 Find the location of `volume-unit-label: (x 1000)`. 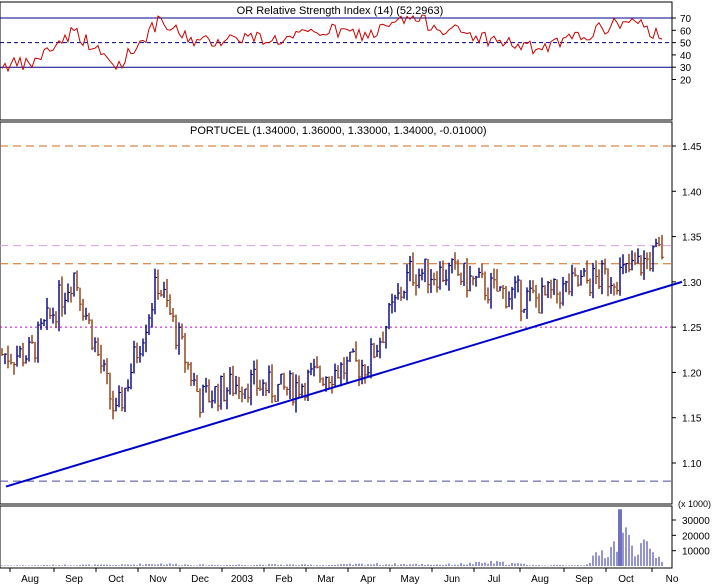

volume-unit-label: (x 1000) is located at coordinates (694, 504).